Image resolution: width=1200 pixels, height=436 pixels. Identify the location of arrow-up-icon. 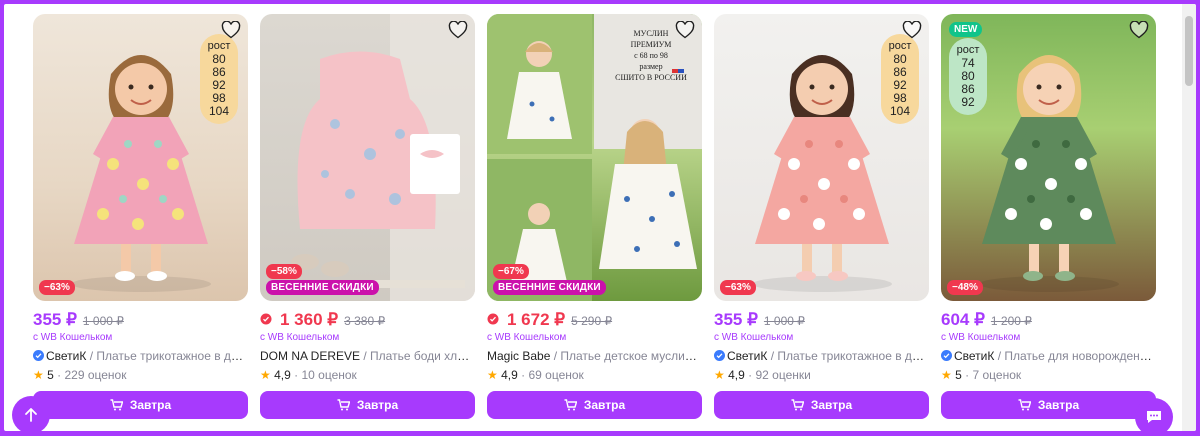
(31, 415).